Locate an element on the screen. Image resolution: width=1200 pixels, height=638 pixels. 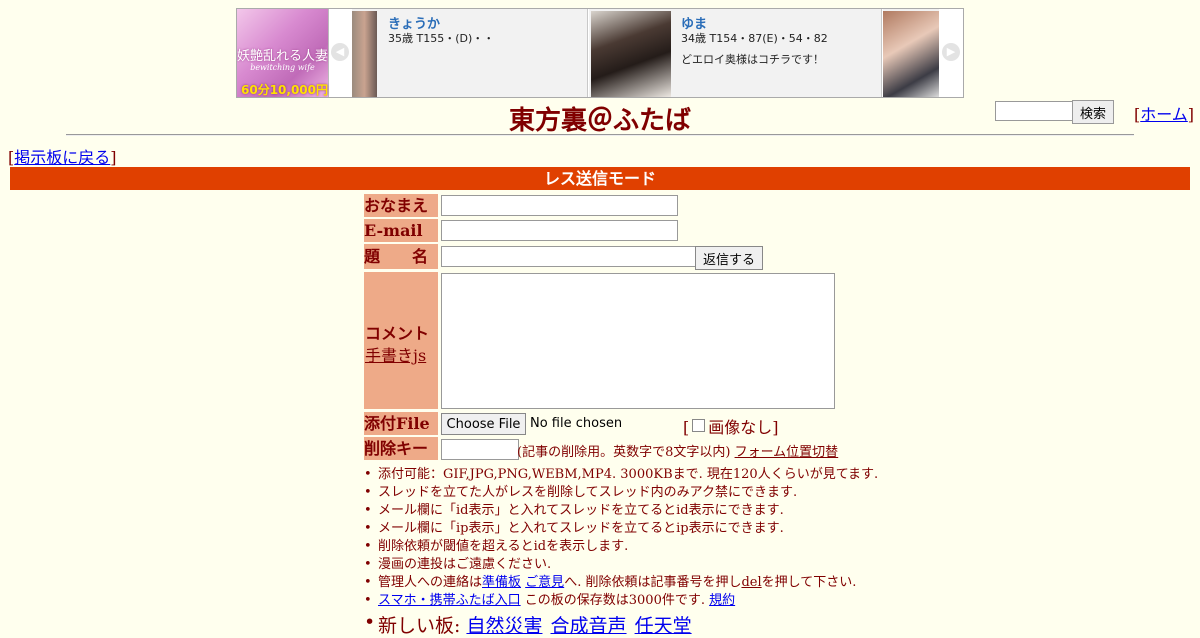
back-to-board-link: 掲示板に戻る is located at coordinates (62, 157).